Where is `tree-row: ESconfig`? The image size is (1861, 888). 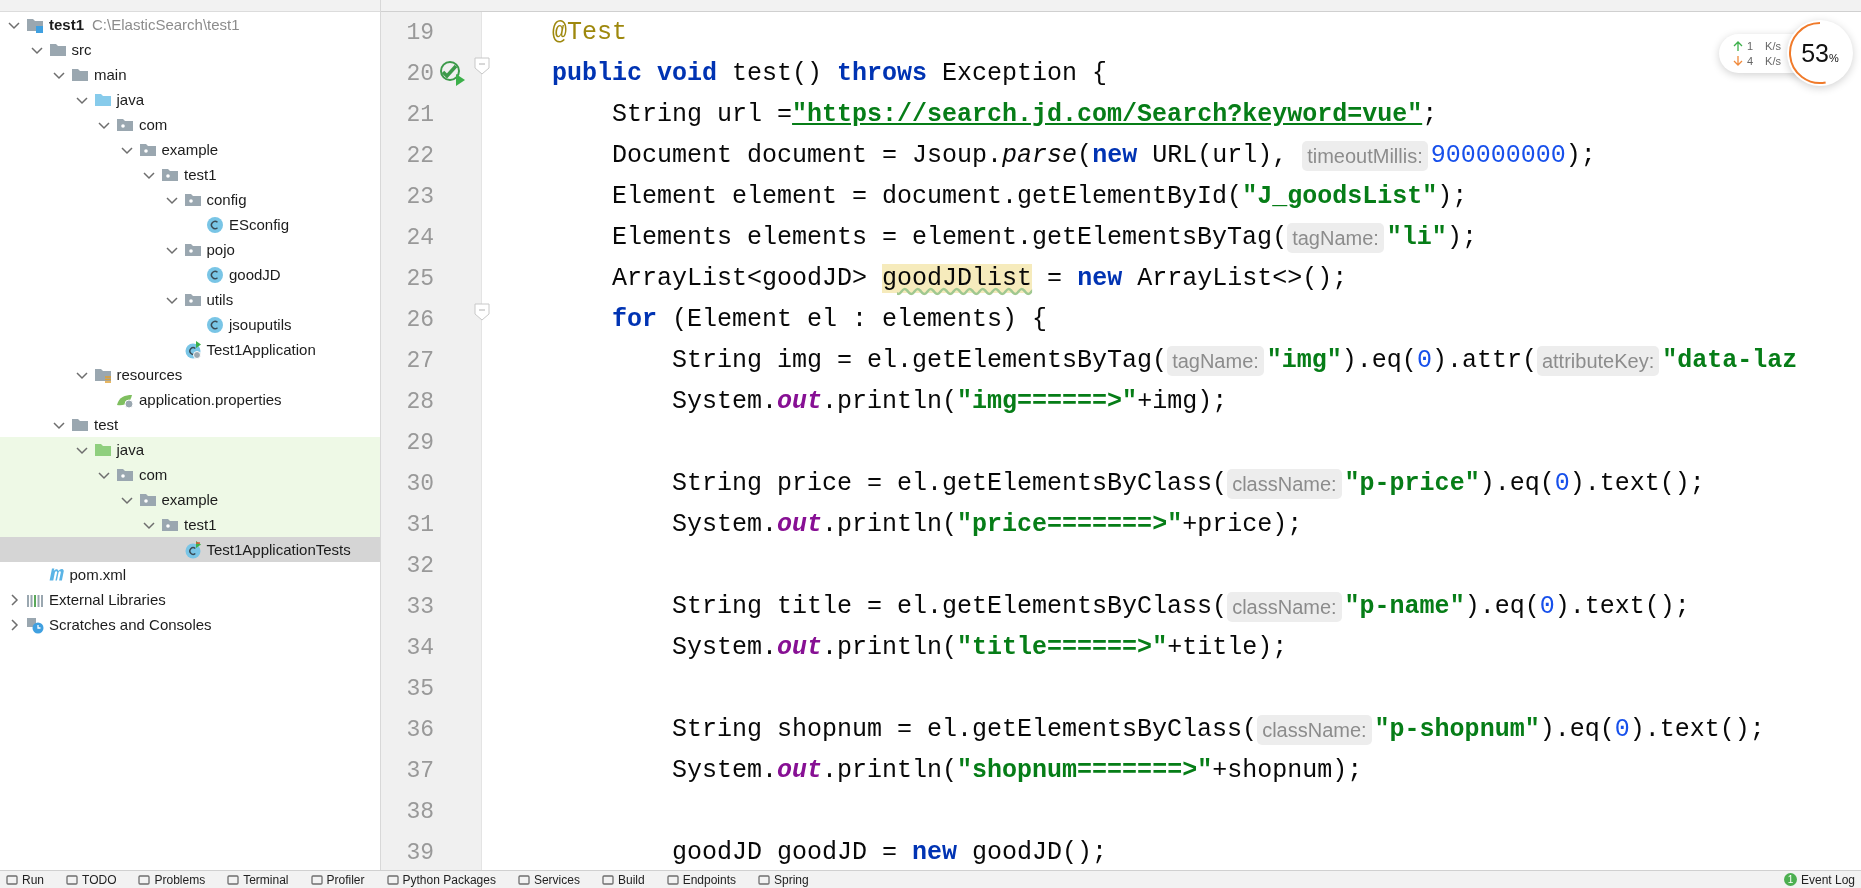 tree-row: ESconfig is located at coordinates (190, 224).